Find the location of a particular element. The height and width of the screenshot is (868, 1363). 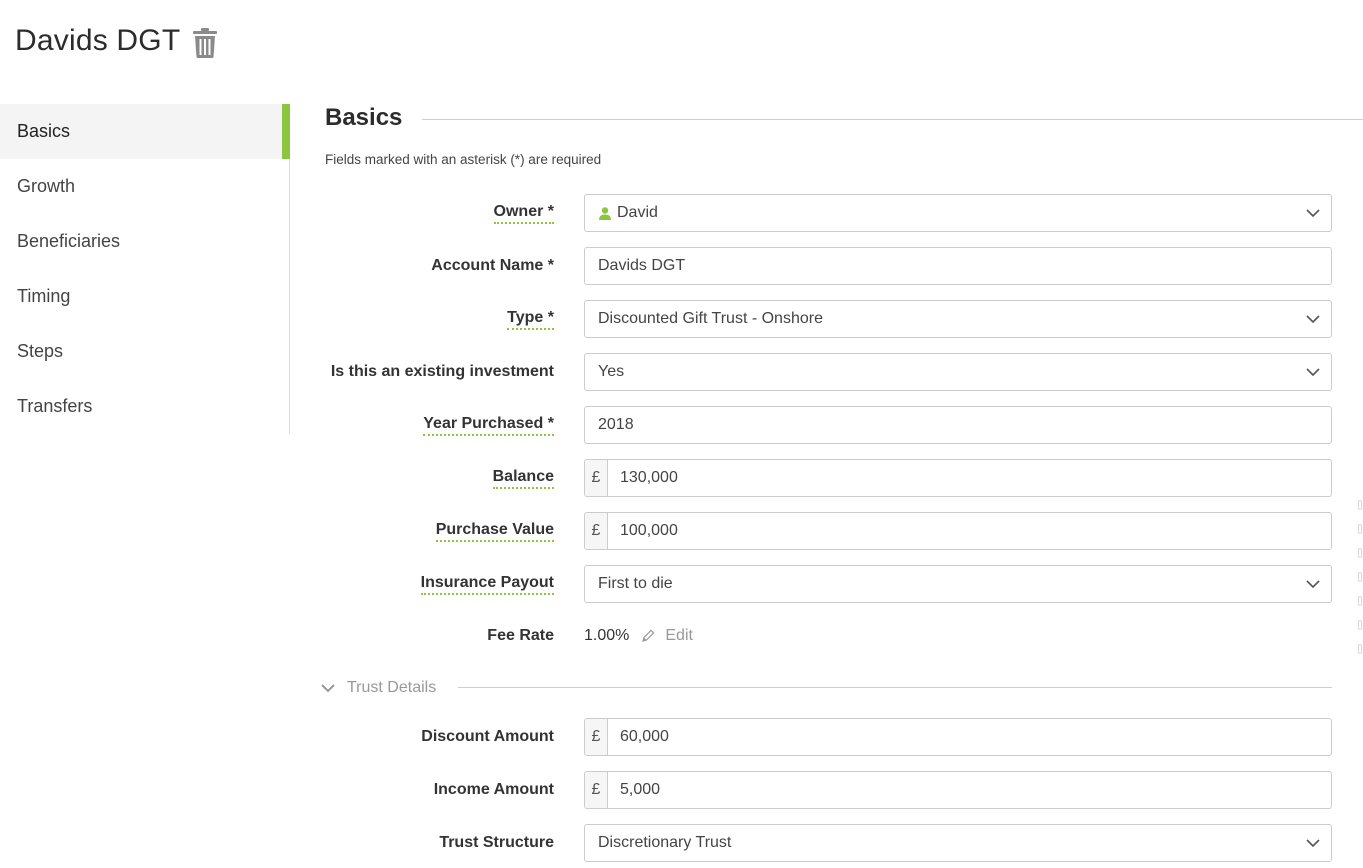

fee-rate-display: 1.00% Edit is located at coordinates (638, 636).